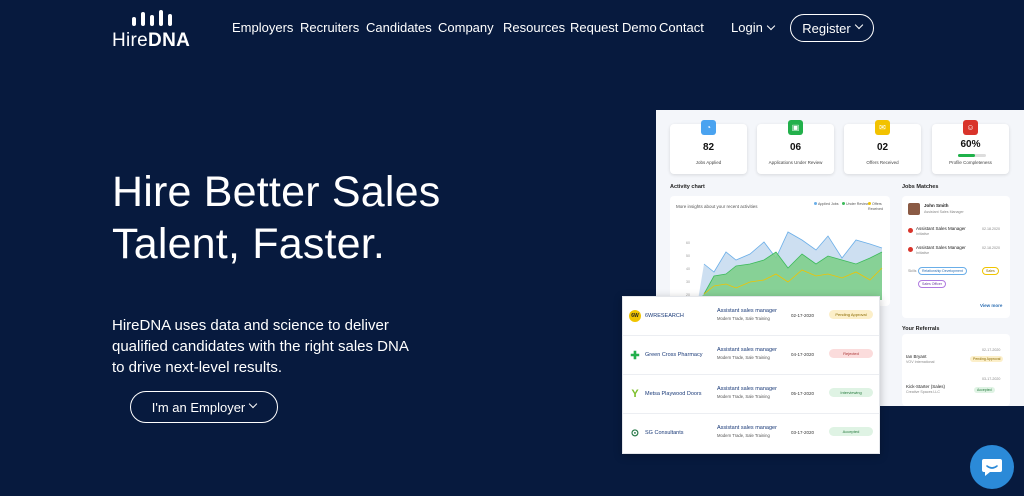  Describe the element at coordinates (851, 392) in the screenshot. I see `status-badge: Interviewing` at that location.